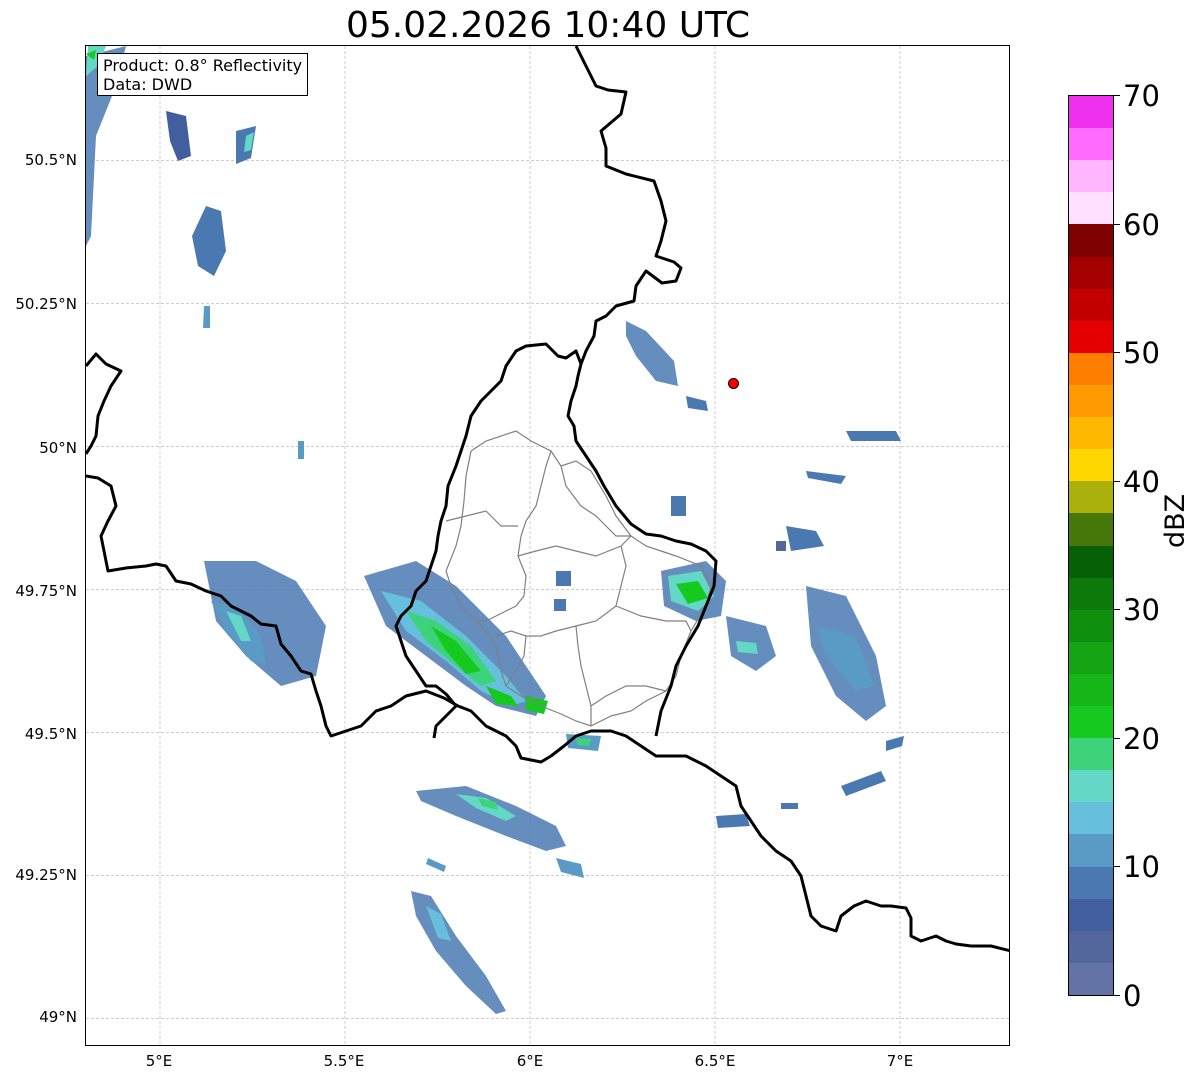  Describe the element at coordinates (900, 1061) in the screenshot. I see `lon-tick-label: 7°E` at that location.